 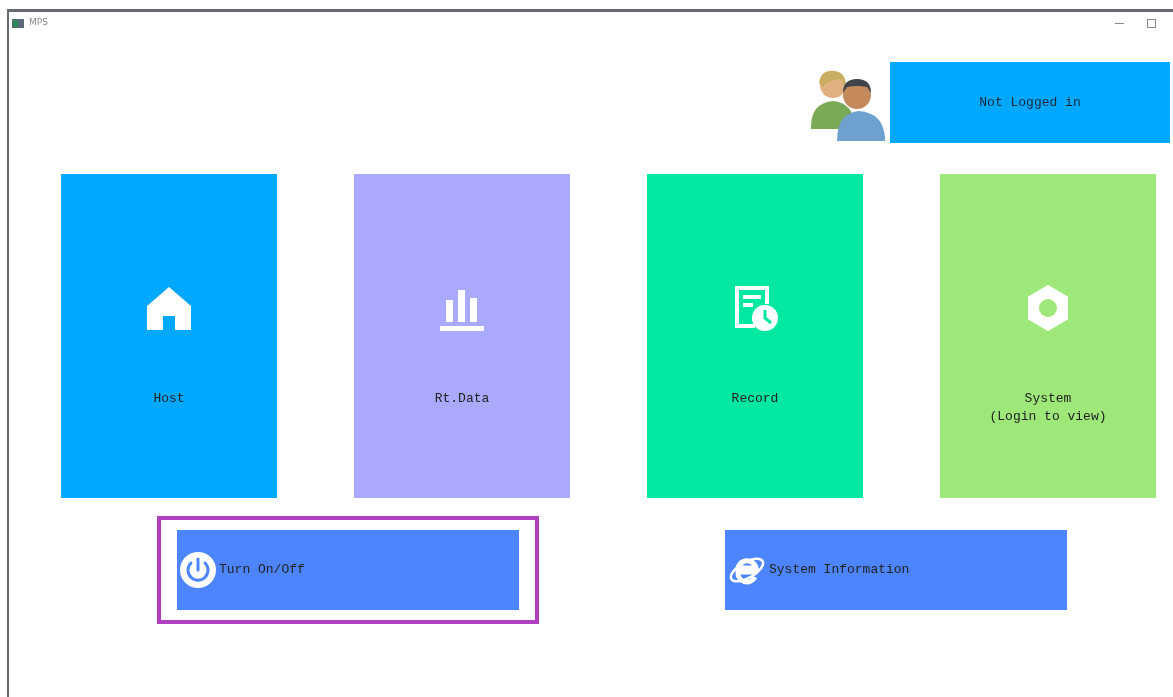 I want to click on menu-tile: Record, so click(x=755, y=336).